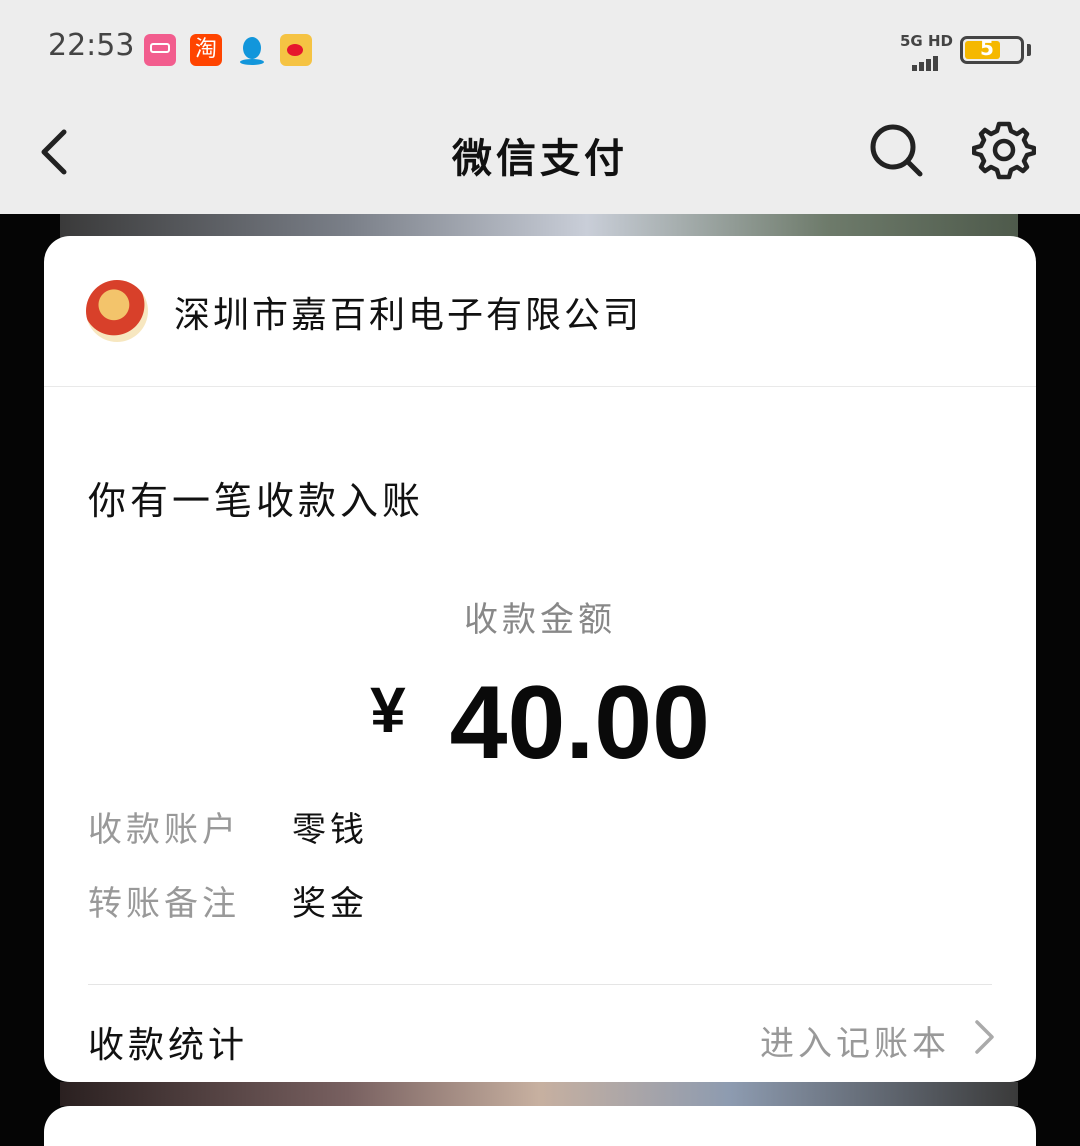  What do you see at coordinates (926, 41) in the screenshot?
I see `network-indicator: 5G HD` at bounding box center [926, 41].